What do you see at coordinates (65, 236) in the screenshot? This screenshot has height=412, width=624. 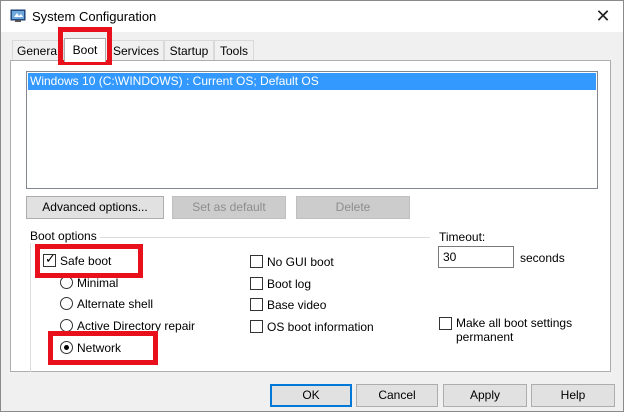 I see `boot-options-label: Boot options` at bounding box center [65, 236].